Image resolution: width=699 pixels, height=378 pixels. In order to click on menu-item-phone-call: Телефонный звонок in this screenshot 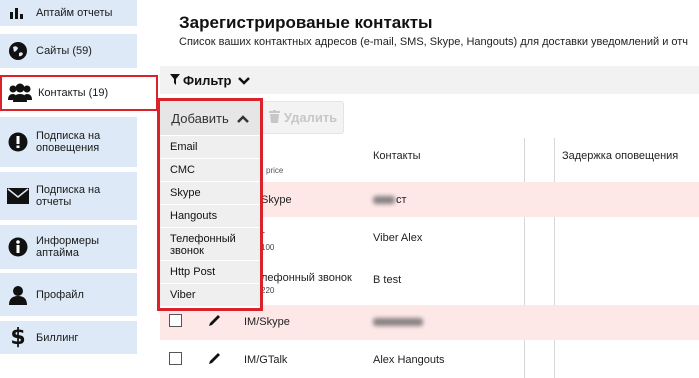, I will do `click(210, 244)`.